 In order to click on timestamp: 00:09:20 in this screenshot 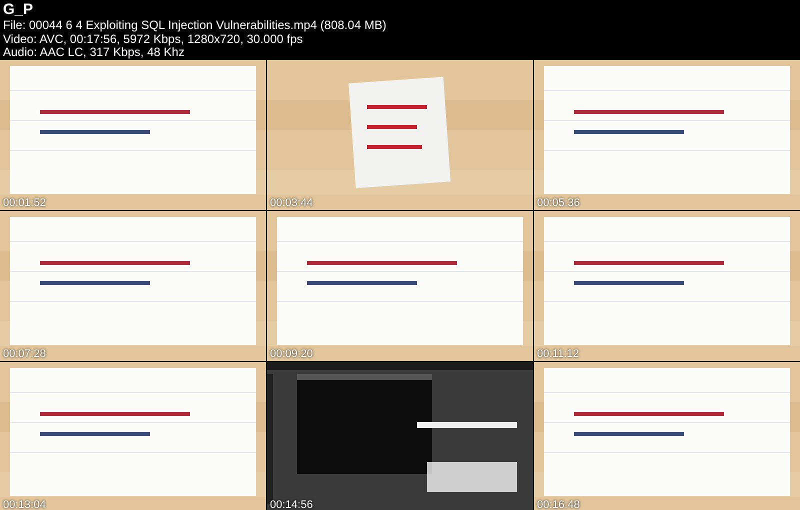, I will do `click(291, 354)`.